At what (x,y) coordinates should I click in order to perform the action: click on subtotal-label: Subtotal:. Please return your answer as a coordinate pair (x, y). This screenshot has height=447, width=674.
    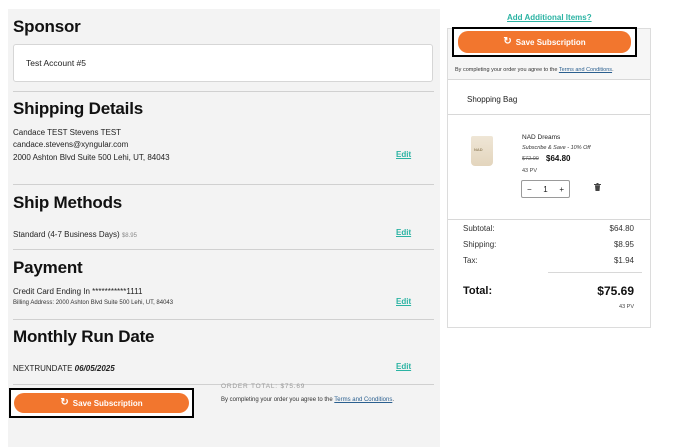
    Looking at the image, I should click on (479, 228).